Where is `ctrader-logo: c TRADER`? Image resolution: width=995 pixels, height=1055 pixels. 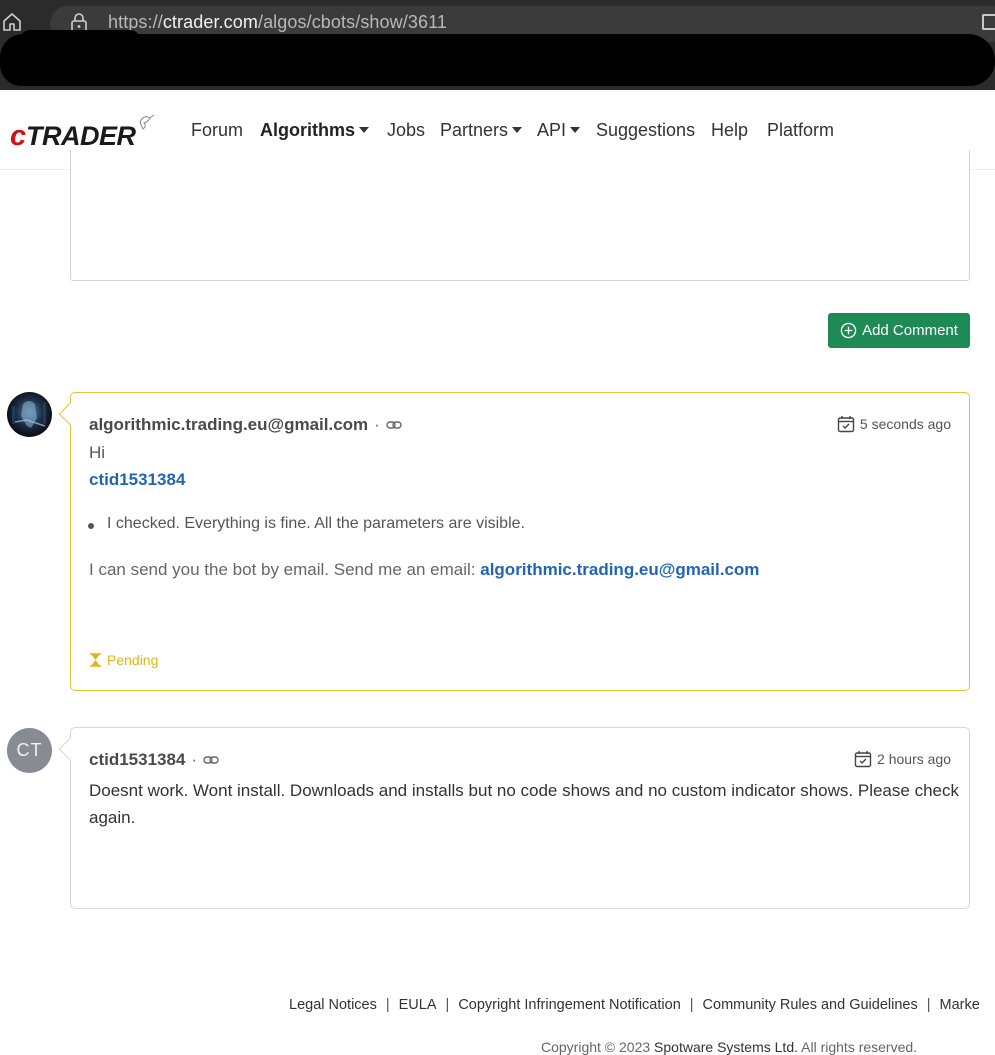 ctrader-logo: c TRADER is located at coordinates (85, 132).